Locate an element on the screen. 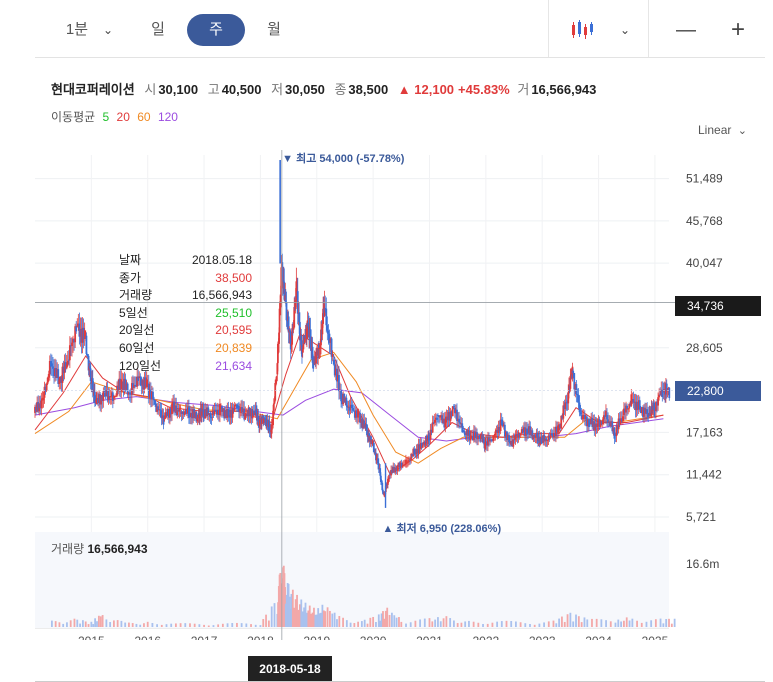  open-value: 30,100 is located at coordinates (178, 89).